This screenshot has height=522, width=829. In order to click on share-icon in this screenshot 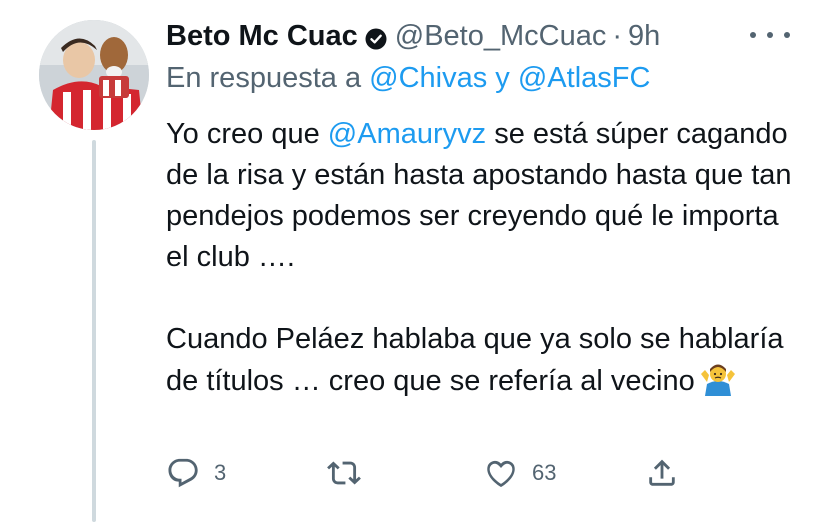, I will do `click(662, 472)`.